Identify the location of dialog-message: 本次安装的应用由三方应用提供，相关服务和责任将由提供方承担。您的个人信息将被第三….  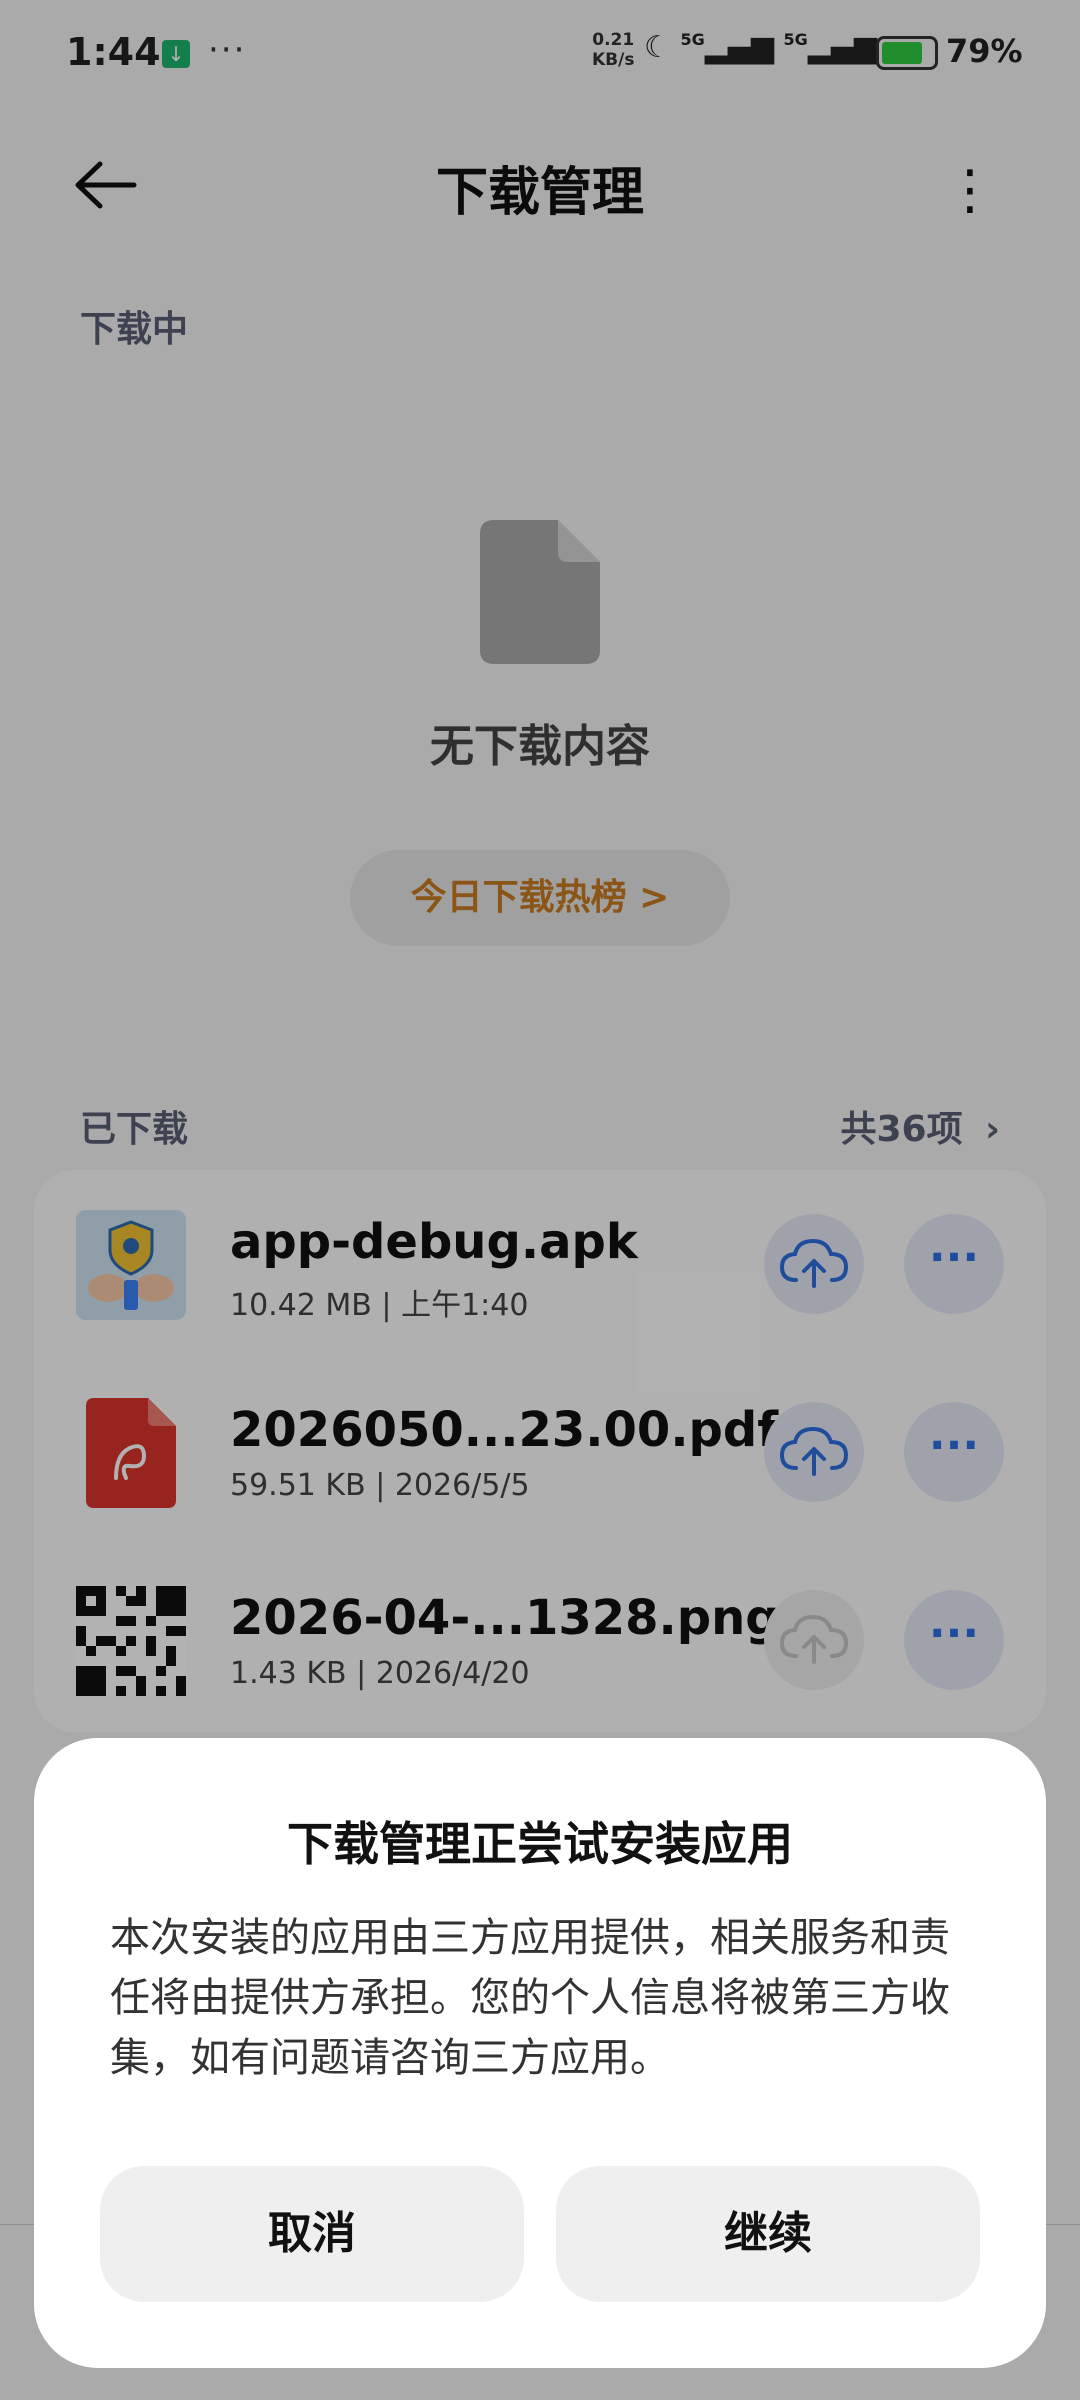
(530, 1998).